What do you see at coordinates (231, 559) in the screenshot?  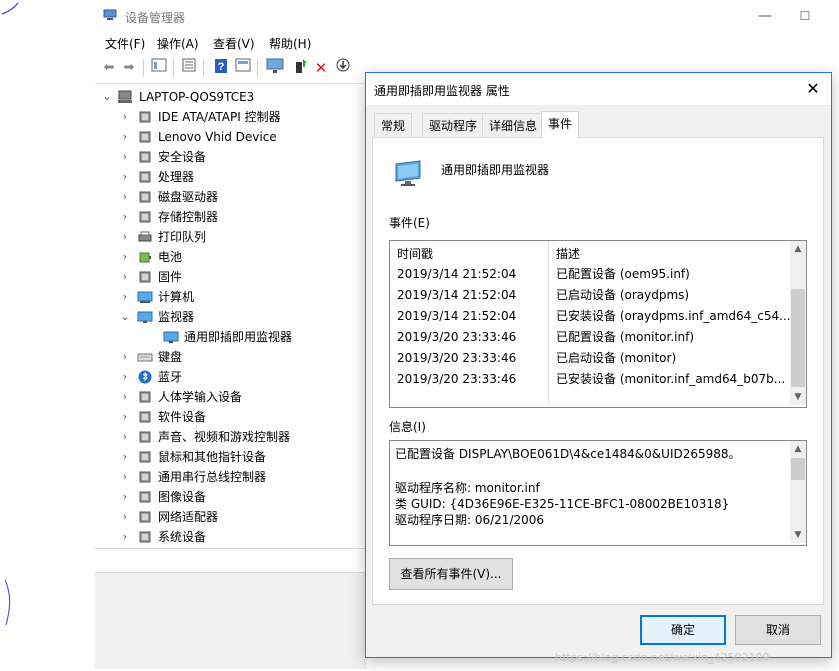 I see `status-bar` at bounding box center [231, 559].